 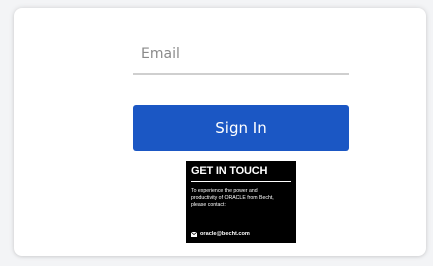 I want to click on sign-in-label: Sign In, so click(x=241, y=128).